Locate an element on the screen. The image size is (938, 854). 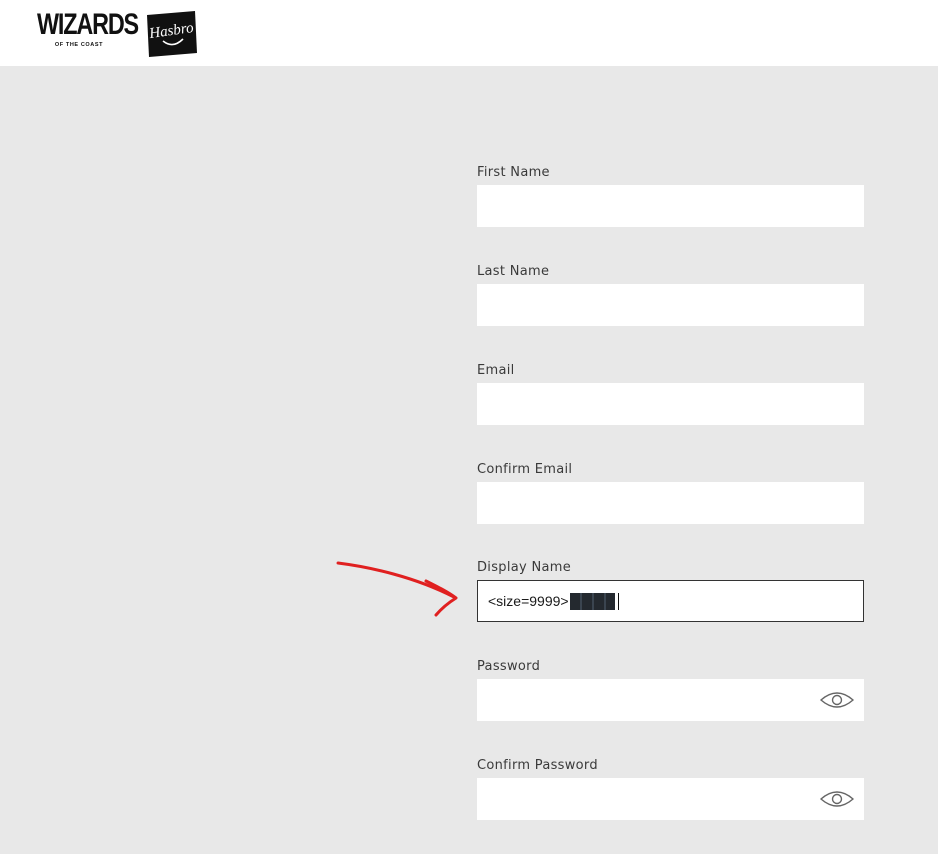
password-label: Password is located at coordinates (509, 666).